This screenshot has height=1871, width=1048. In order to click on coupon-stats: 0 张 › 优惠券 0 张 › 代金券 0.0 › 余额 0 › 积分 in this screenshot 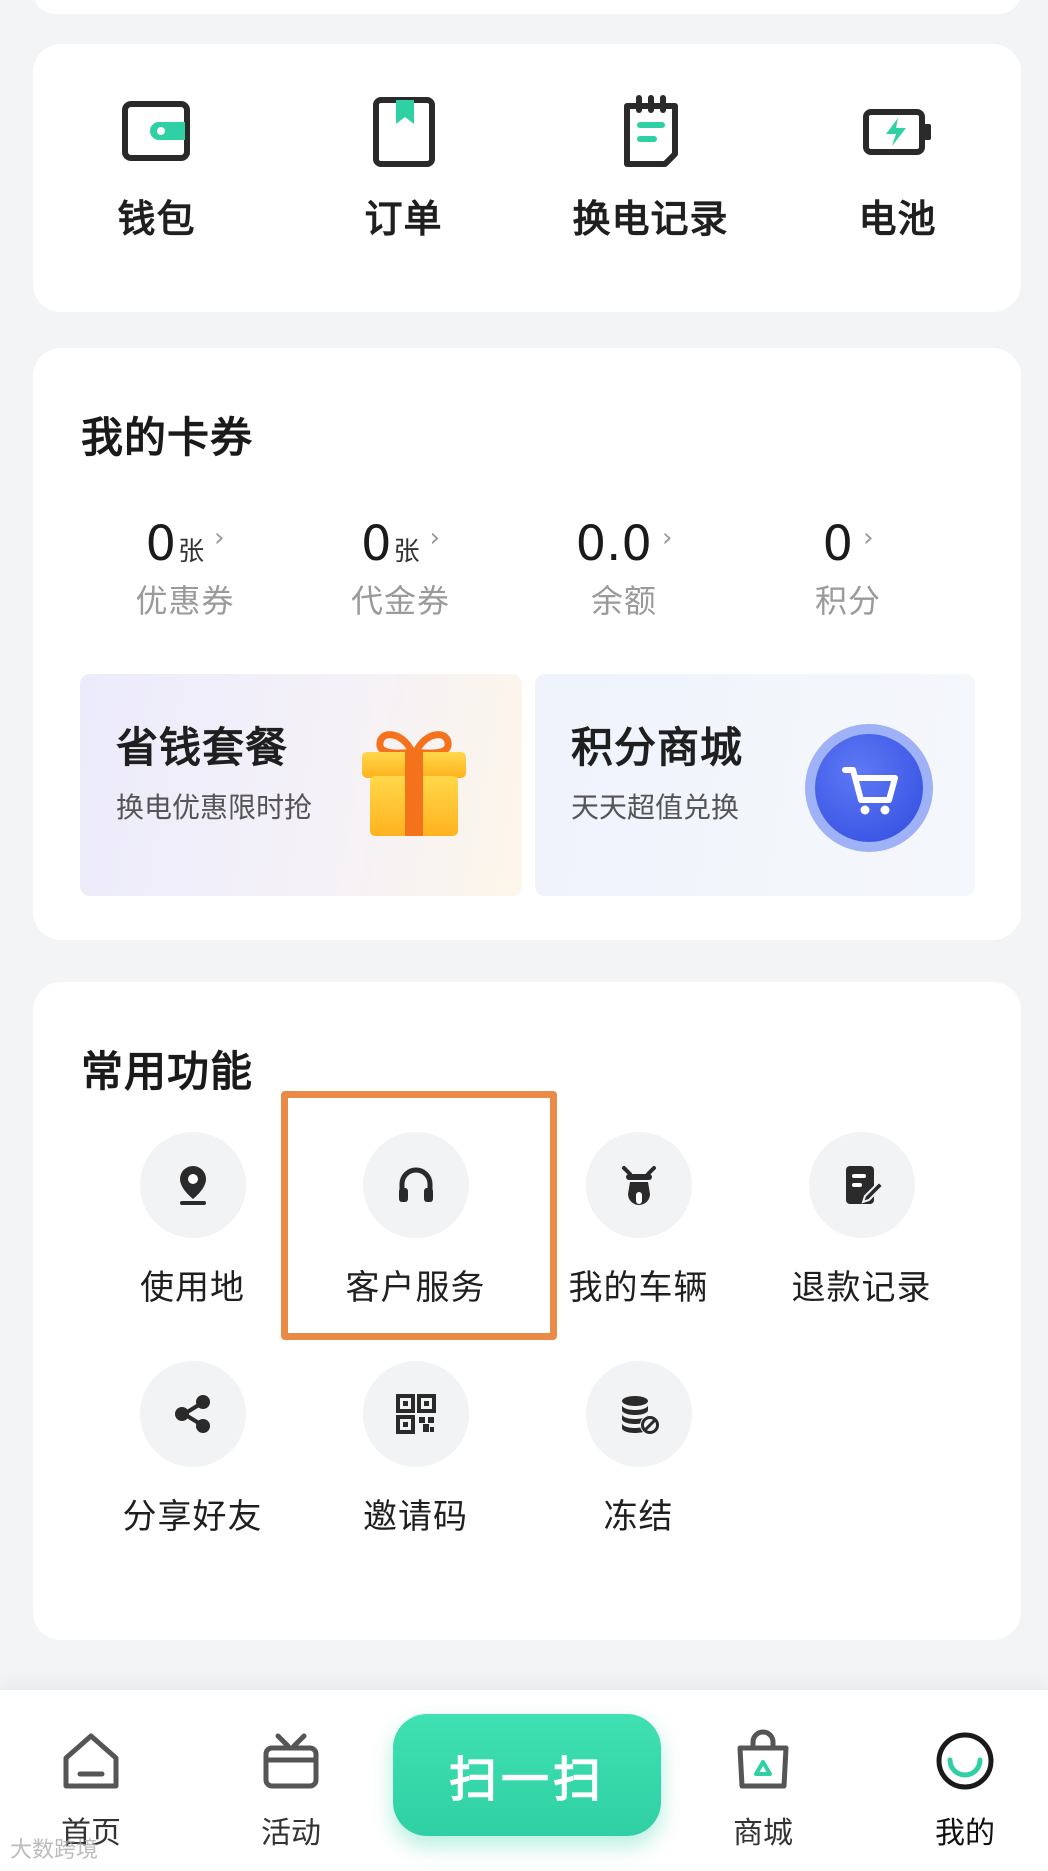, I will do `click(527, 569)`.